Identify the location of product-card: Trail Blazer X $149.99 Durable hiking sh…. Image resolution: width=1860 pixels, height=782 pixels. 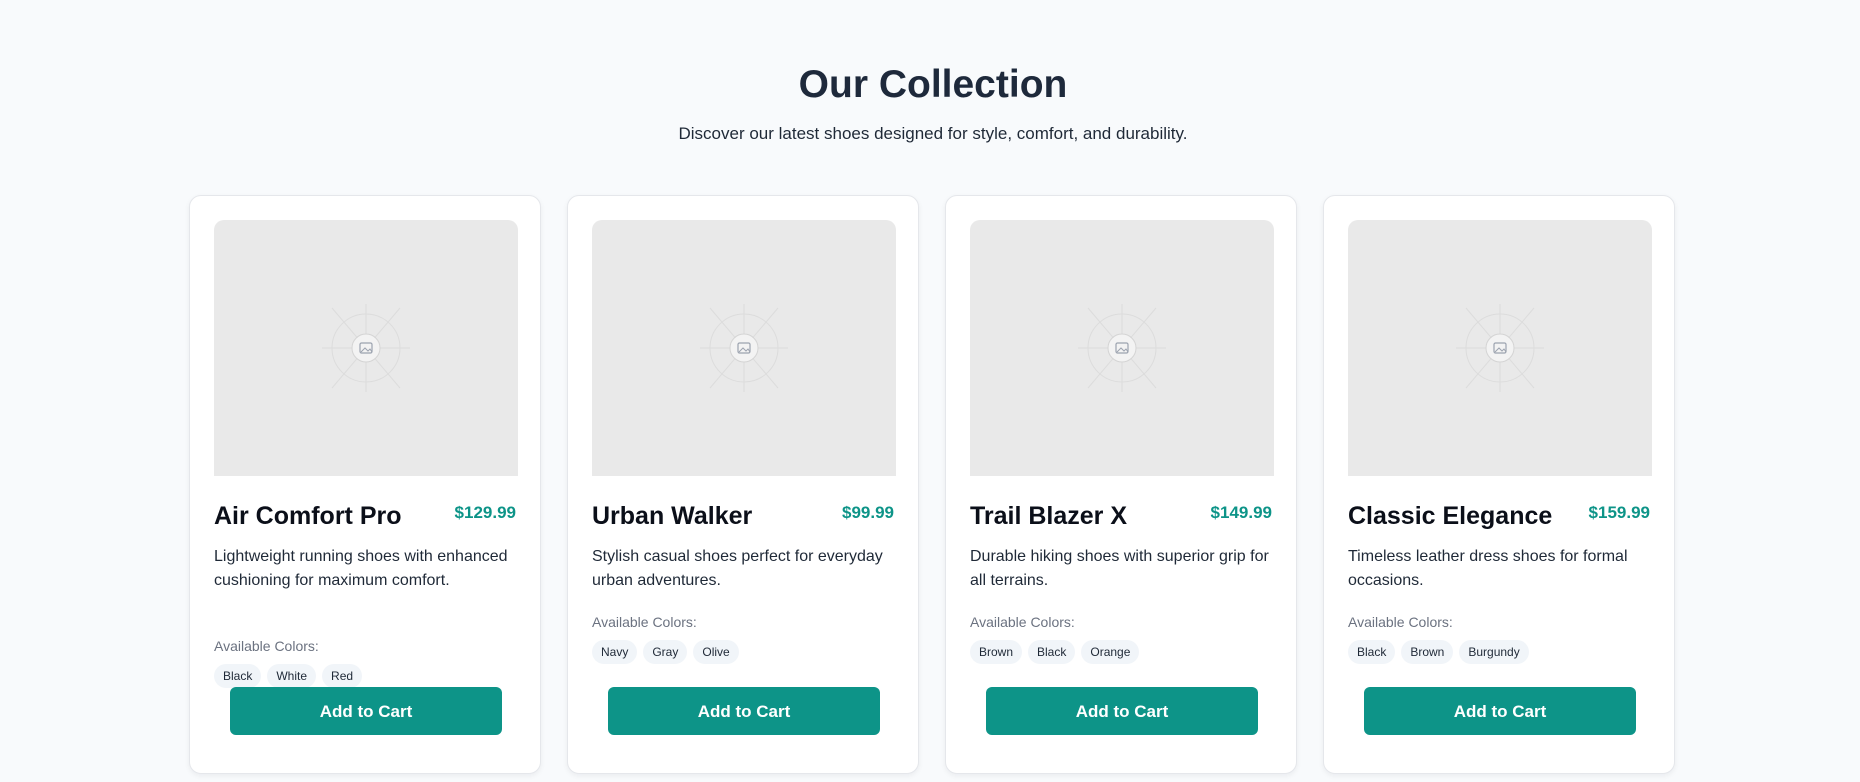
(1121, 484).